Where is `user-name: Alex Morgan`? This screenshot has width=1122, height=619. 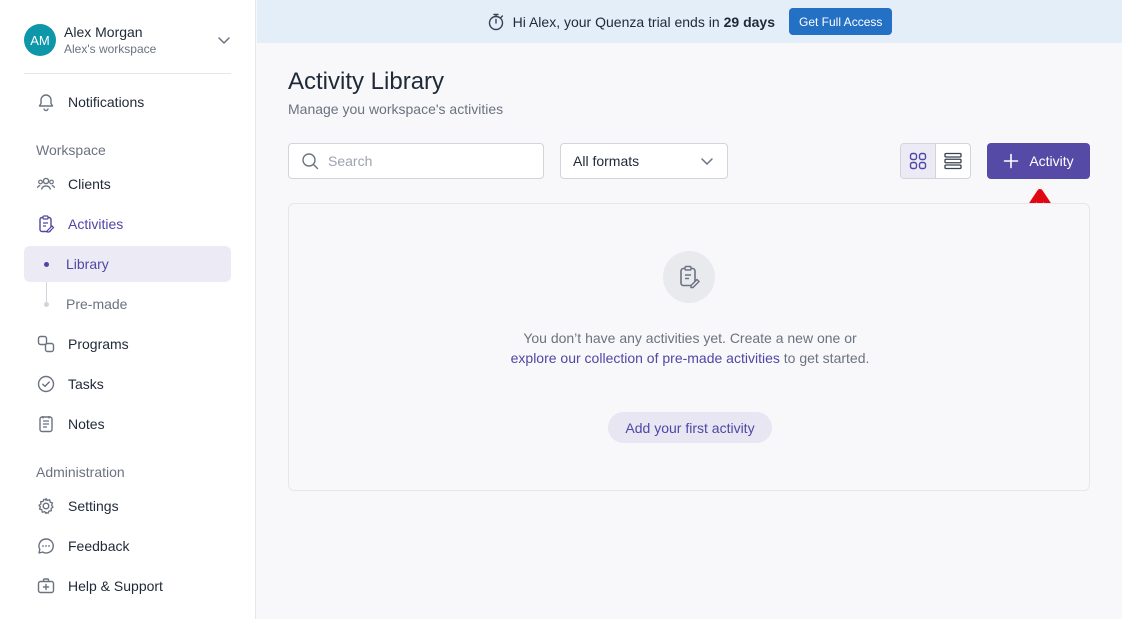
user-name: Alex Morgan is located at coordinates (103, 32).